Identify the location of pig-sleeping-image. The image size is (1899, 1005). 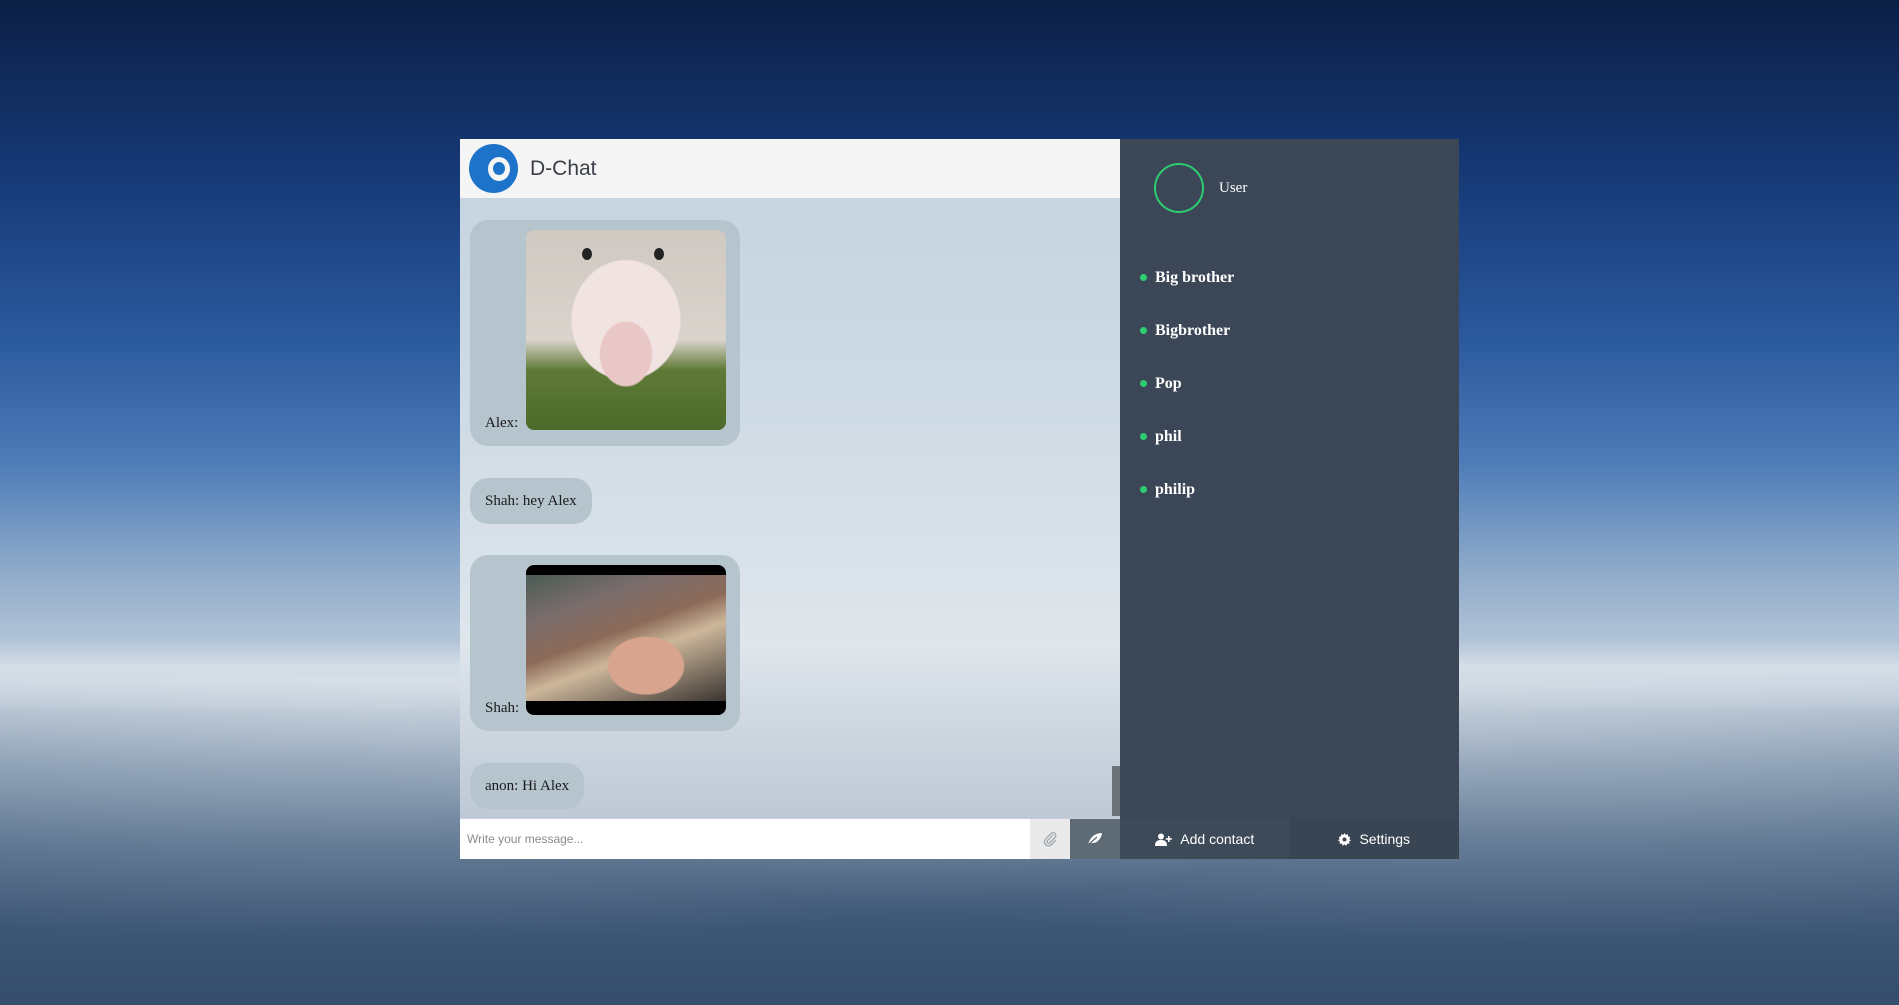
(626, 640).